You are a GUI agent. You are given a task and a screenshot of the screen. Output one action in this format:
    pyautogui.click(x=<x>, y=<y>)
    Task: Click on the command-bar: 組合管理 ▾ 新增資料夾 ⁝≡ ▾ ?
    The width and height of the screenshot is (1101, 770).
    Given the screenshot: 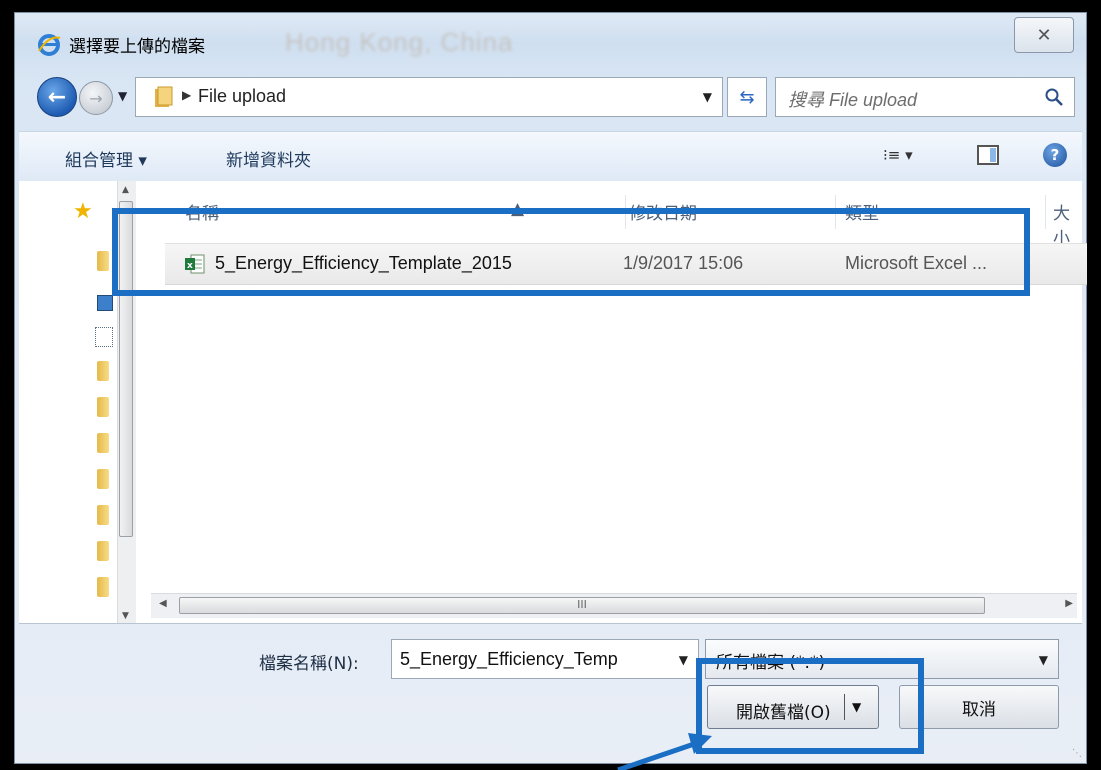 What is the action you would take?
    pyautogui.click(x=550, y=157)
    